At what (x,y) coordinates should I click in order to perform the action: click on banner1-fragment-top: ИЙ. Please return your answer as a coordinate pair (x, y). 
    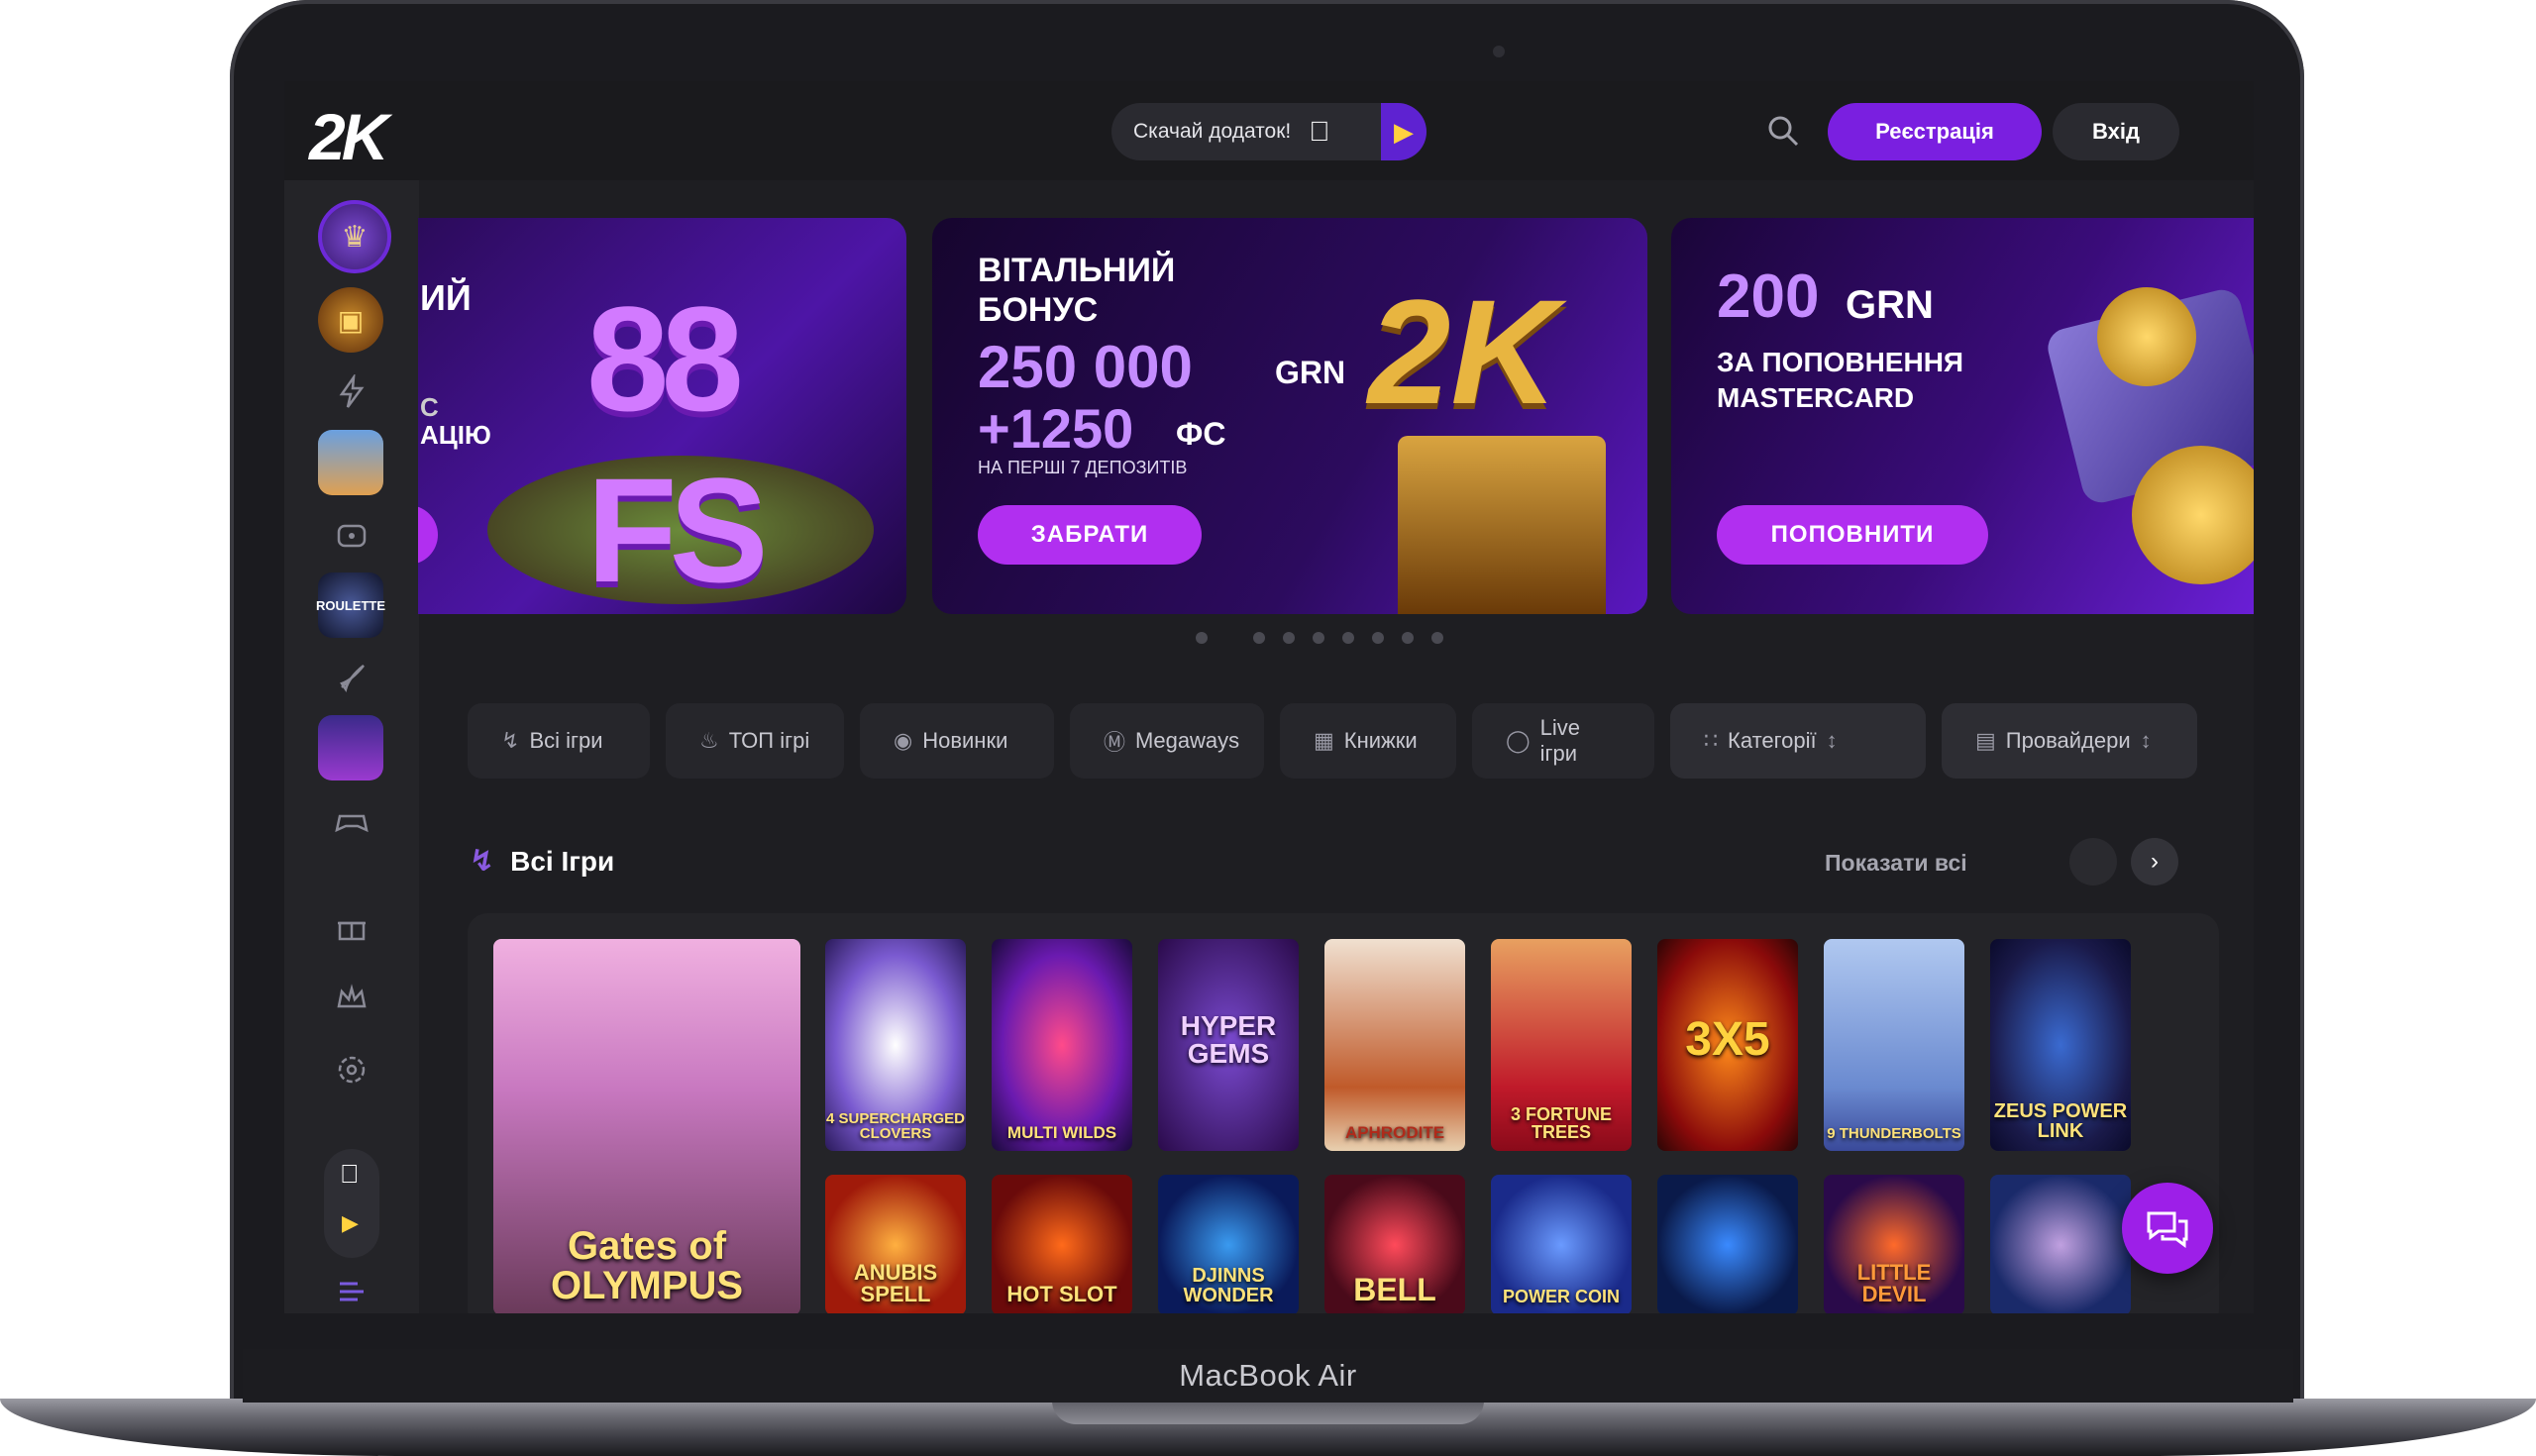
    Looking at the image, I should click on (446, 297).